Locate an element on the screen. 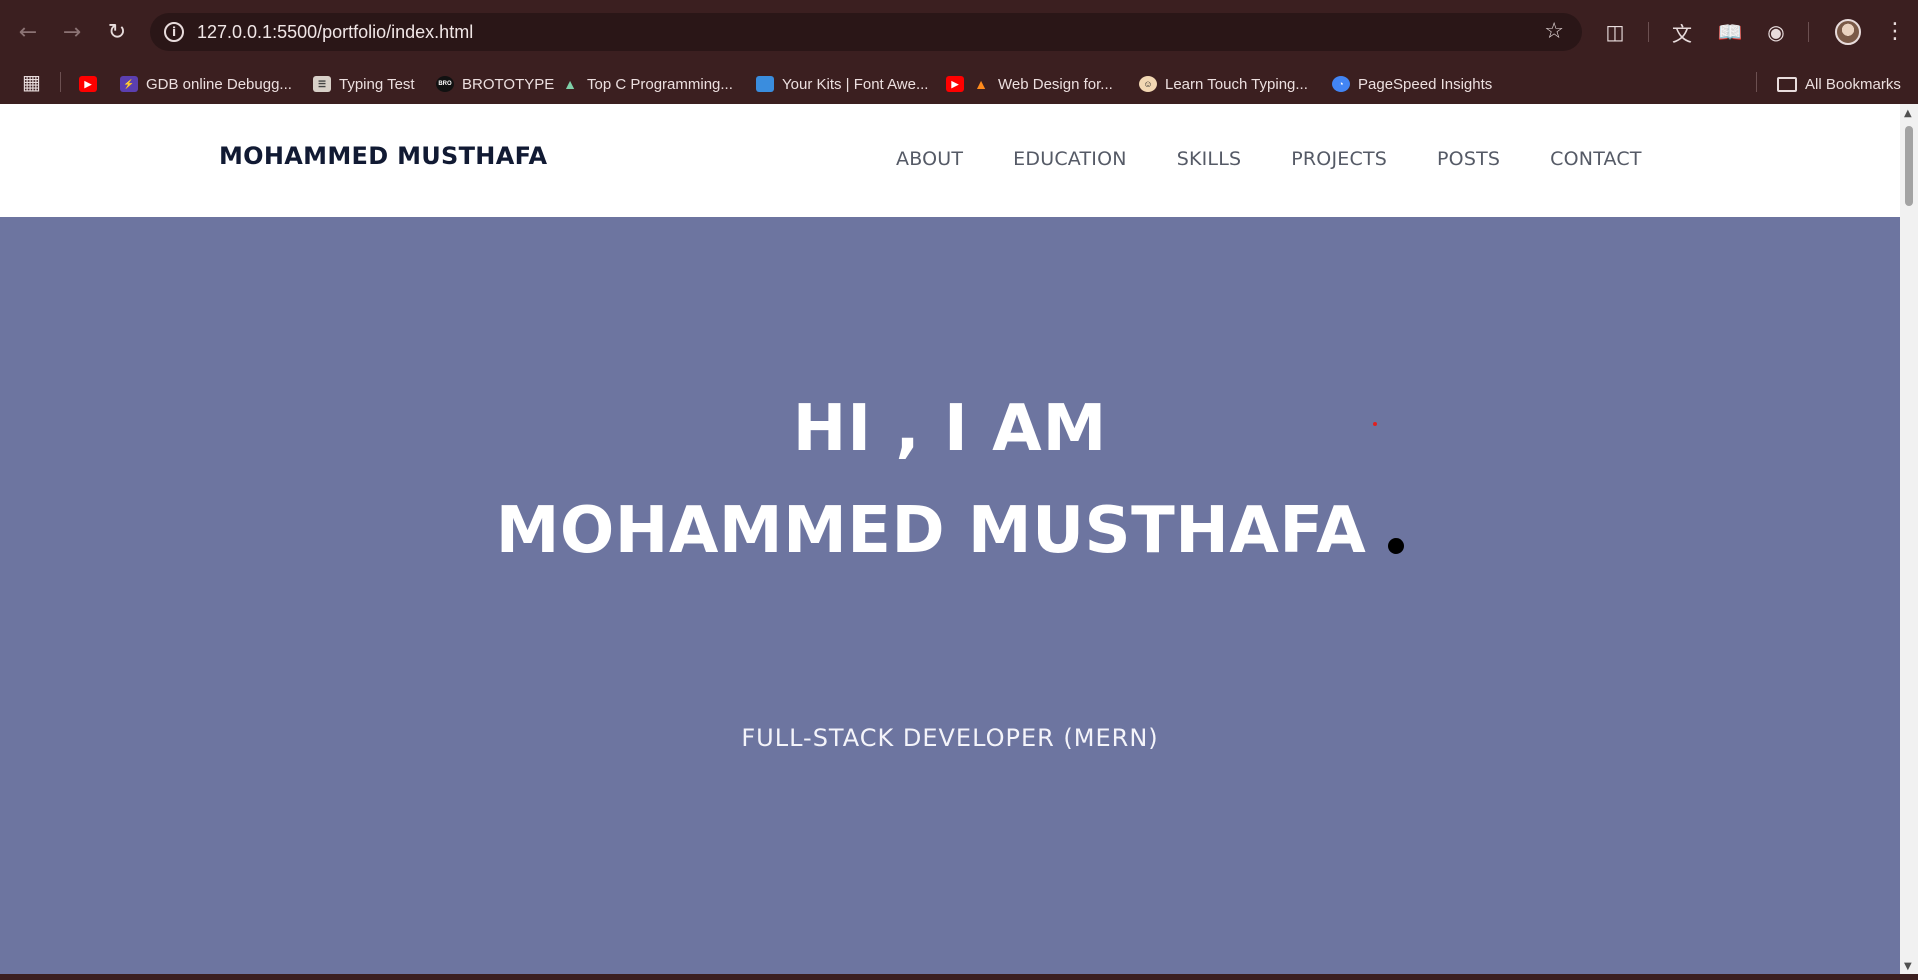 The height and width of the screenshot is (980, 1918). page-scrollbar: ▲ ▼ is located at coordinates (1909, 539).